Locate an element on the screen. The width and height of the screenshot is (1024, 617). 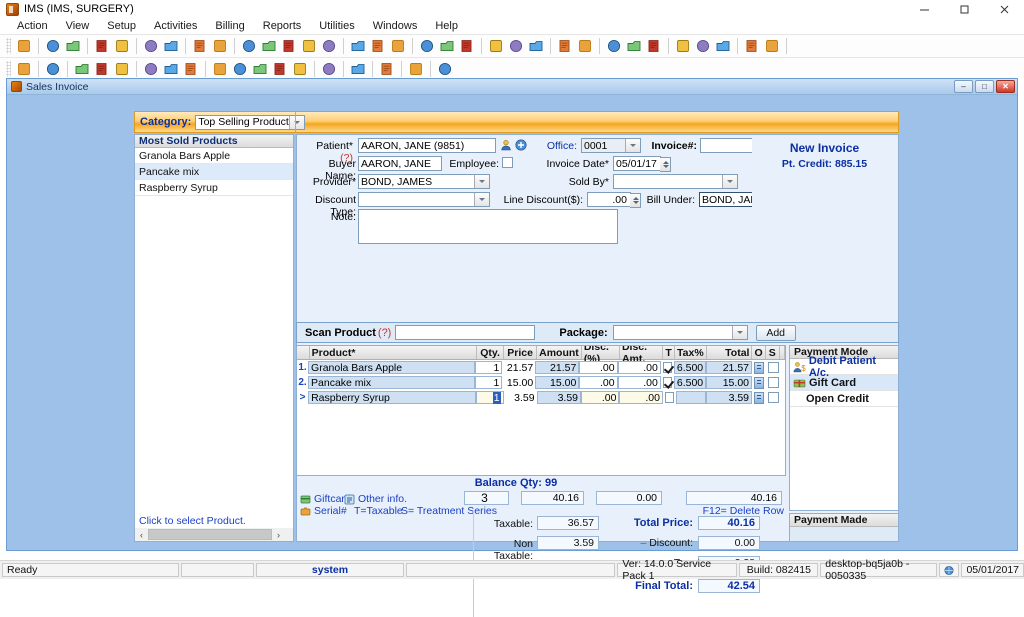
last-record-icon is located at coordinates (280, 69).